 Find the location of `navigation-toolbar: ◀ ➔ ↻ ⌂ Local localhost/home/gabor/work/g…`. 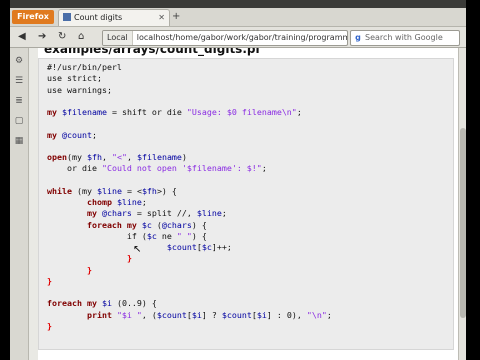

navigation-toolbar: ◀ ➔ ↻ ⌂ Local localhost/home/gabor/work/g… is located at coordinates (238, 37).